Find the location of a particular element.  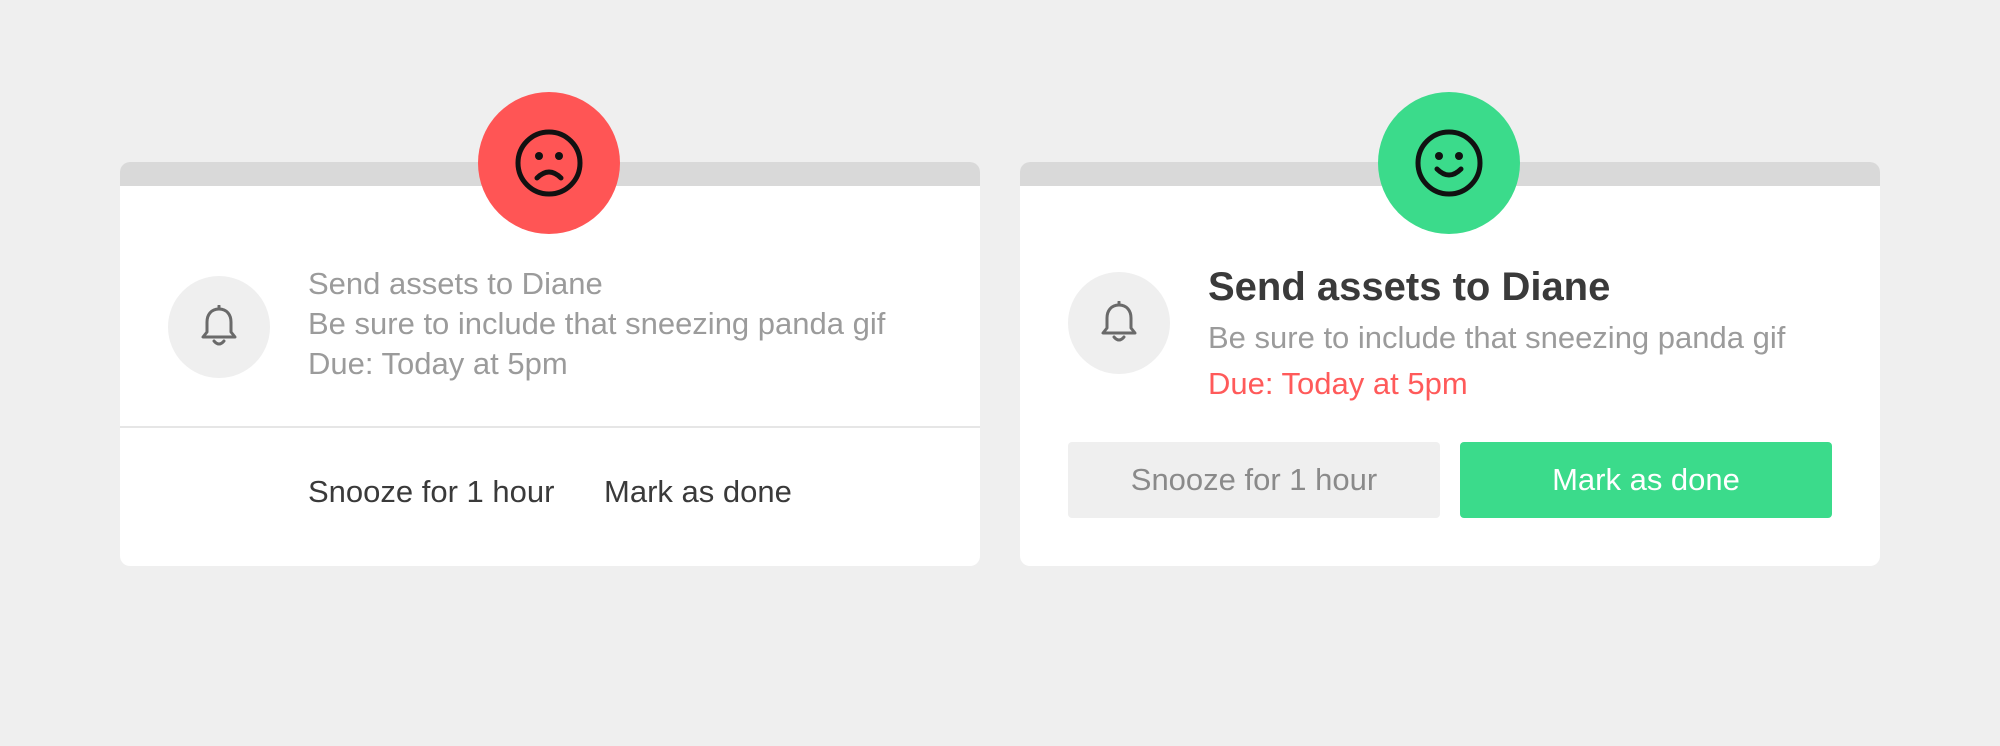

smile-face-icon is located at coordinates (1449, 163).